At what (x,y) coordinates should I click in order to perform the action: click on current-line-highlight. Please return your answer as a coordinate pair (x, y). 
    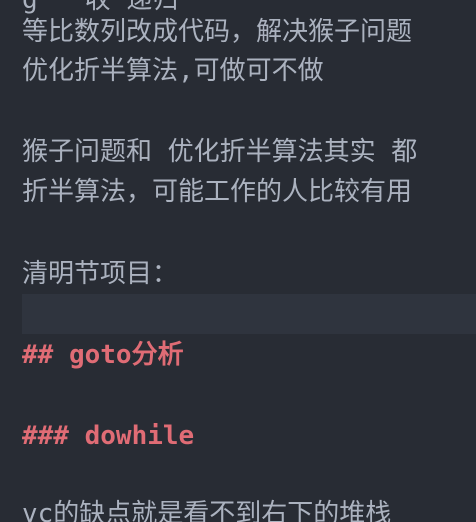
    Looking at the image, I should click on (249, 314).